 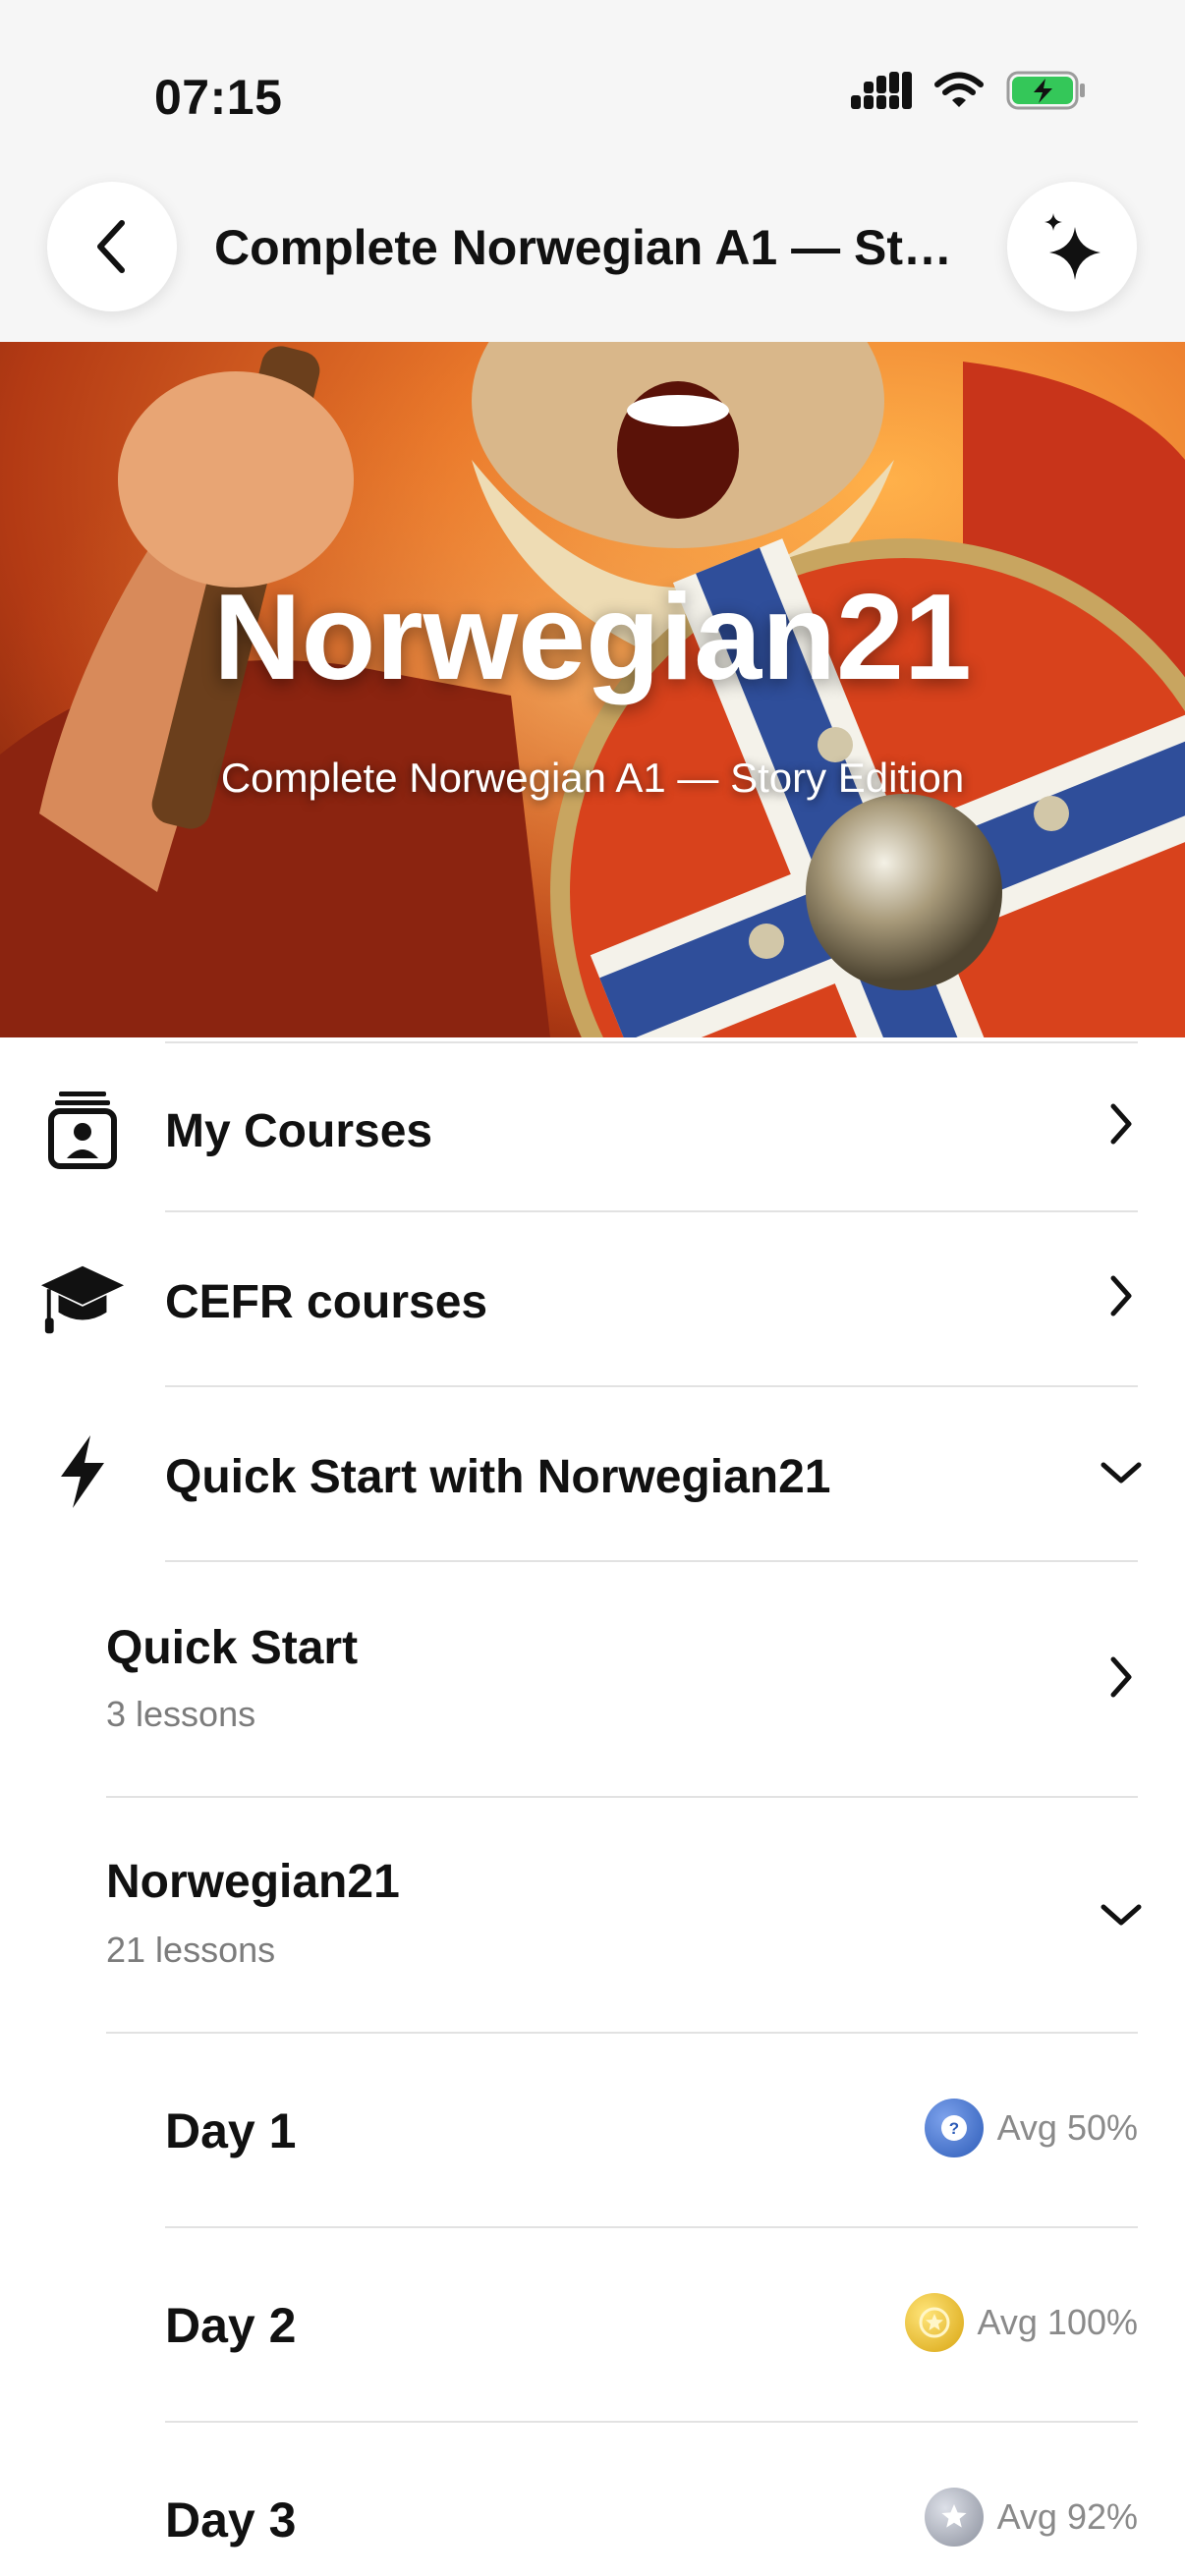 I want to click on lesson-average-text: Avg 100%, so click(x=1057, y=2322).